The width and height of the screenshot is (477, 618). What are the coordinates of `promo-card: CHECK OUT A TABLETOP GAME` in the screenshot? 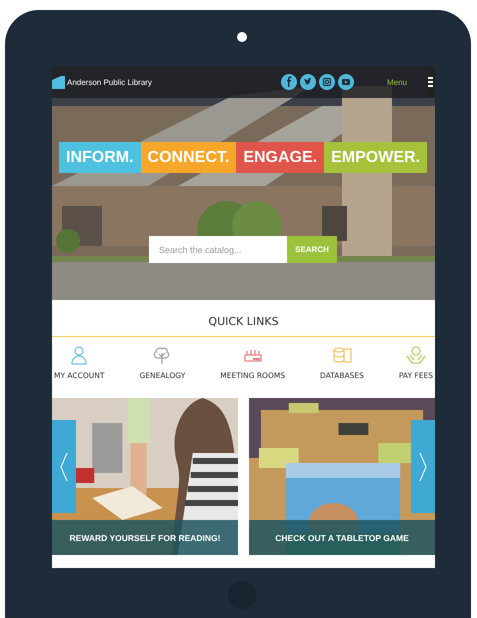 It's located at (342, 476).